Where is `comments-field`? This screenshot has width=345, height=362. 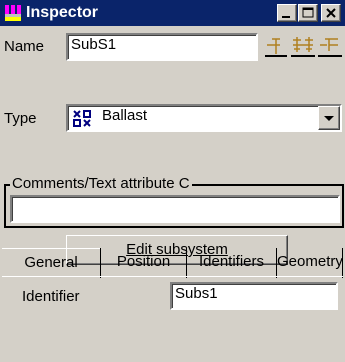
comments-field is located at coordinates (175, 209).